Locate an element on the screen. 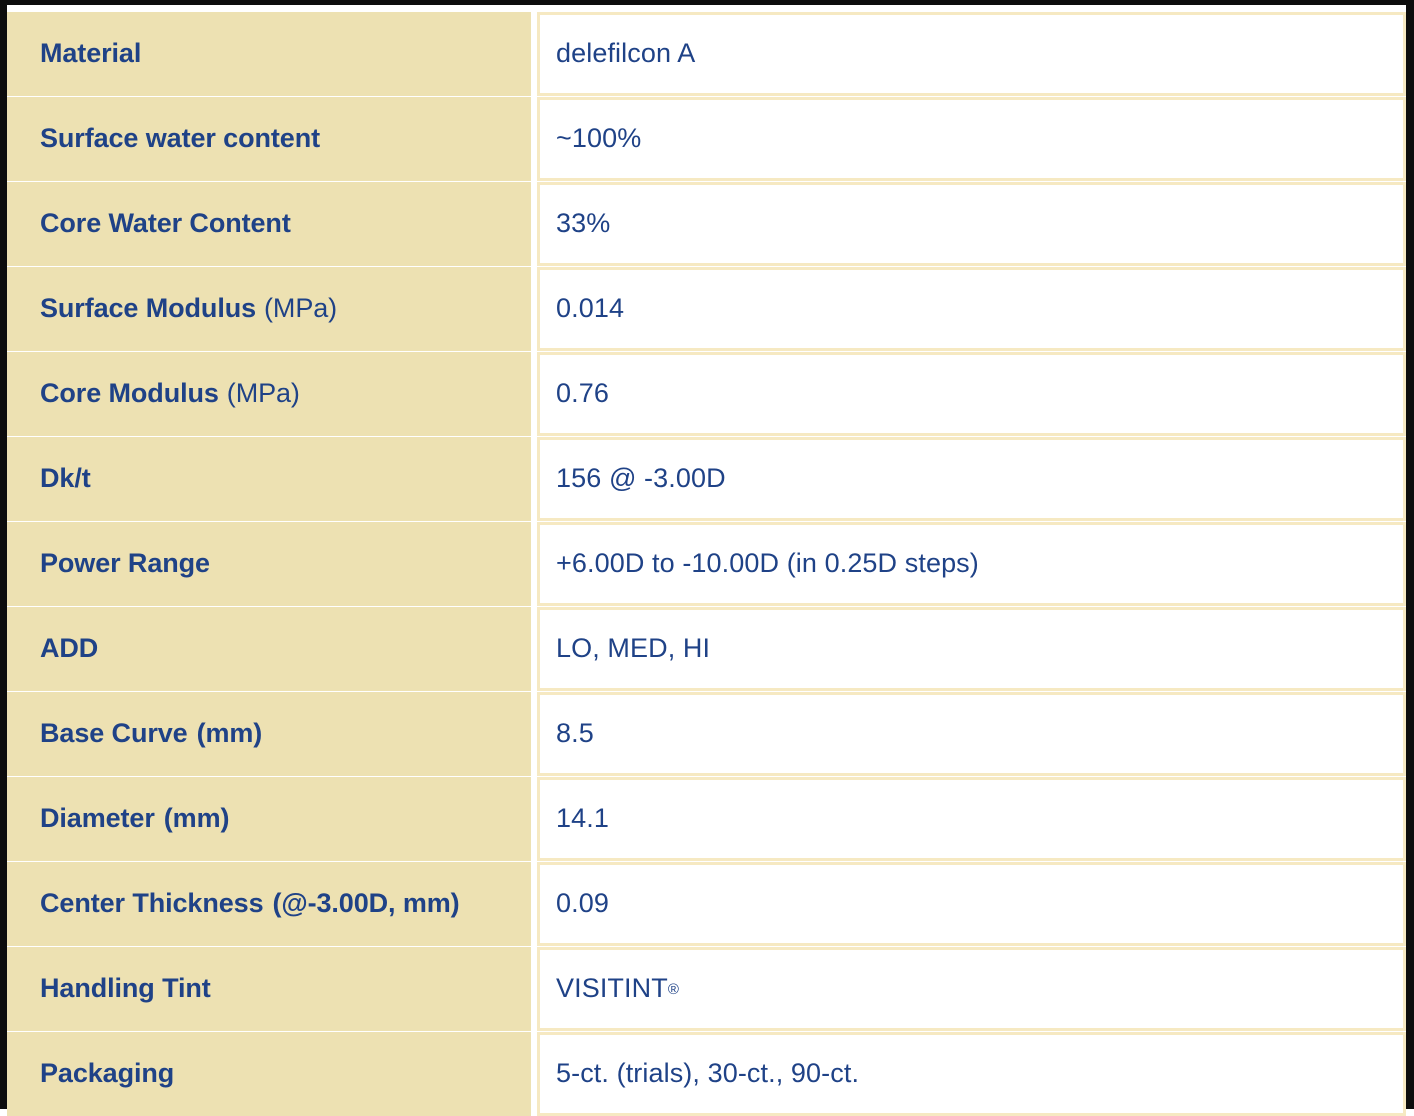  row-value-text: 156 @ -3.00D is located at coordinates (641, 478).